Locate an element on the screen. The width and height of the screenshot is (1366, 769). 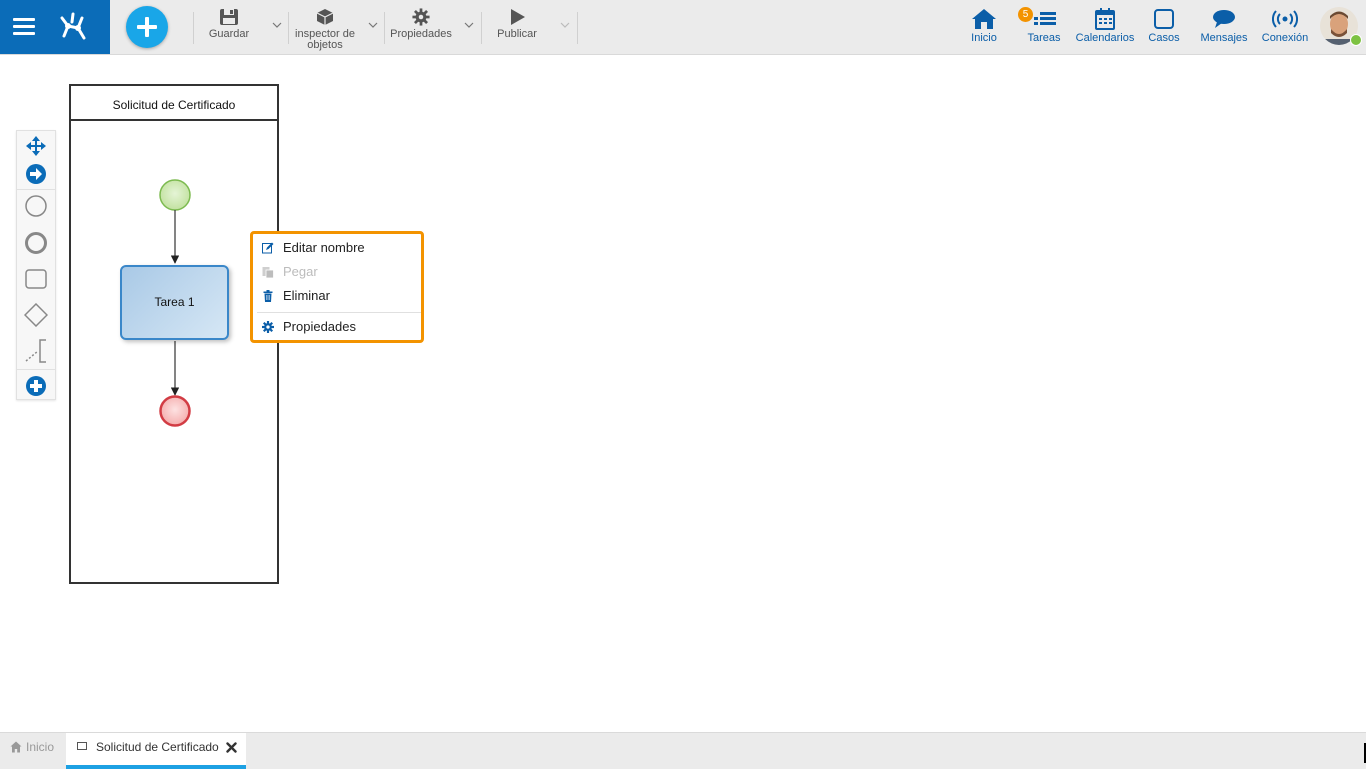
online-status-dot is located at coordinates (1356, 40).